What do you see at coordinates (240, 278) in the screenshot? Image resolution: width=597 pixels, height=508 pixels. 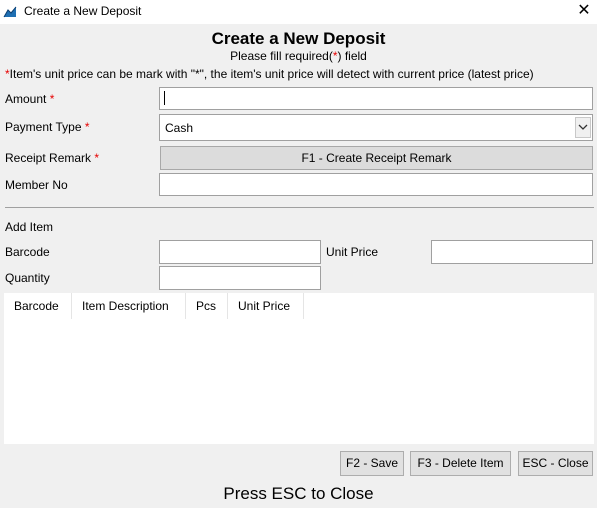 I see `quantity-input` at bounding box center [240, 278].